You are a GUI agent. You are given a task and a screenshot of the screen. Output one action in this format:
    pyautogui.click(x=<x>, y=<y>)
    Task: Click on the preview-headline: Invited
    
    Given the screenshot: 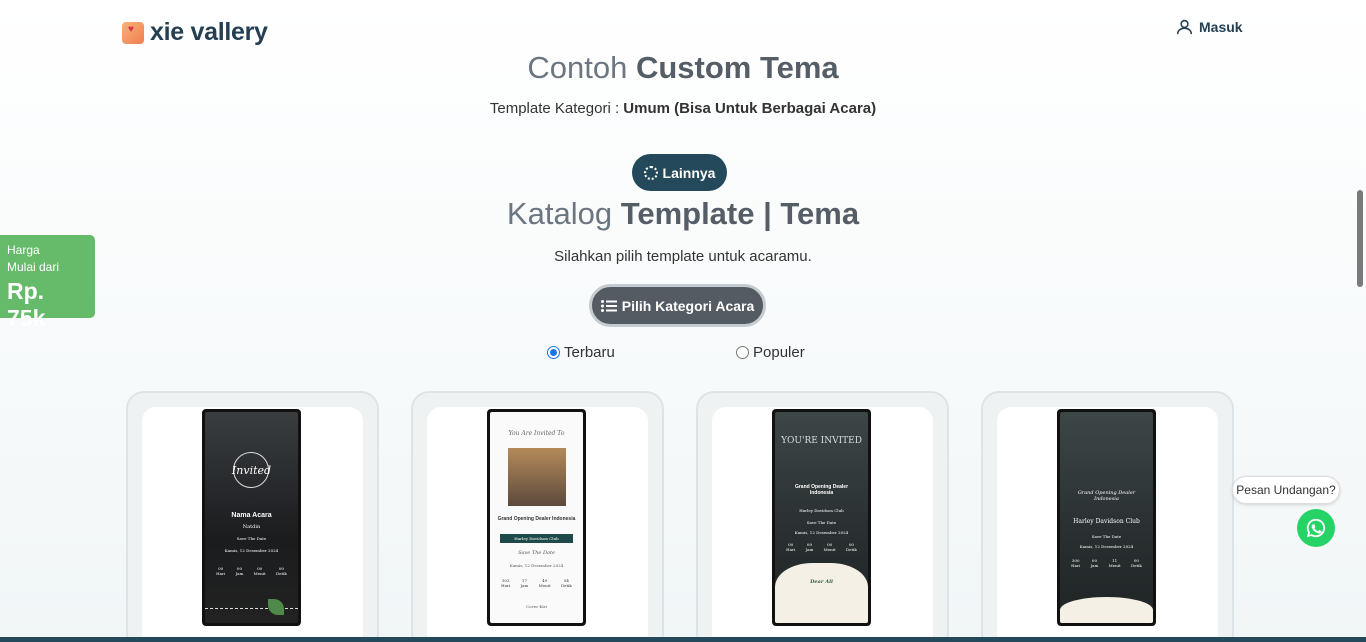 What is the action you would take?
    pyautogui.click(x=251, y=470)
    